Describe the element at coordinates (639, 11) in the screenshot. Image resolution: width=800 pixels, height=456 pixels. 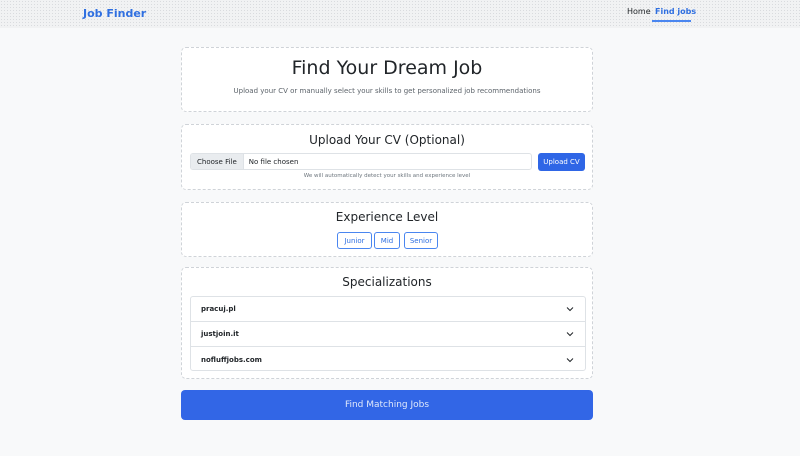
I see `nav-link-home: Home` at that location.